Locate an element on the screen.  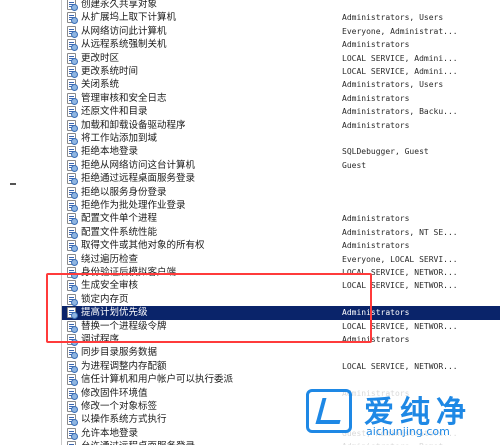
policy-name: 从扩展坞上取下计算机 is located at coordinates (129, 18).